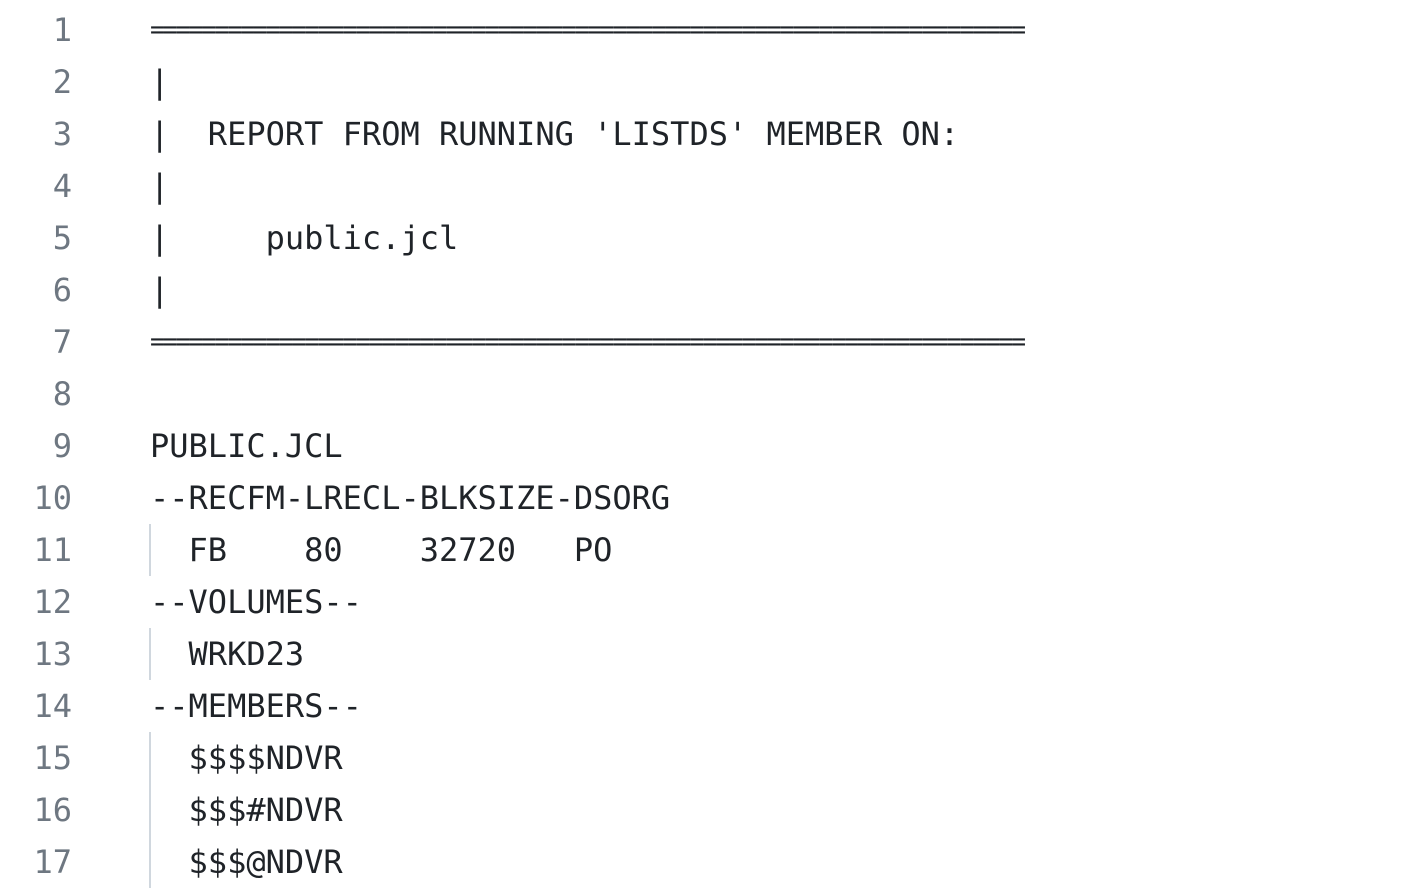 Image resolution: width=1412 pixels, height=888 pixels. What do you see at coordinates (256, 706) in the screenshot?
I see `line-content: --MEMBERS--` at bounding box center [256, 706].